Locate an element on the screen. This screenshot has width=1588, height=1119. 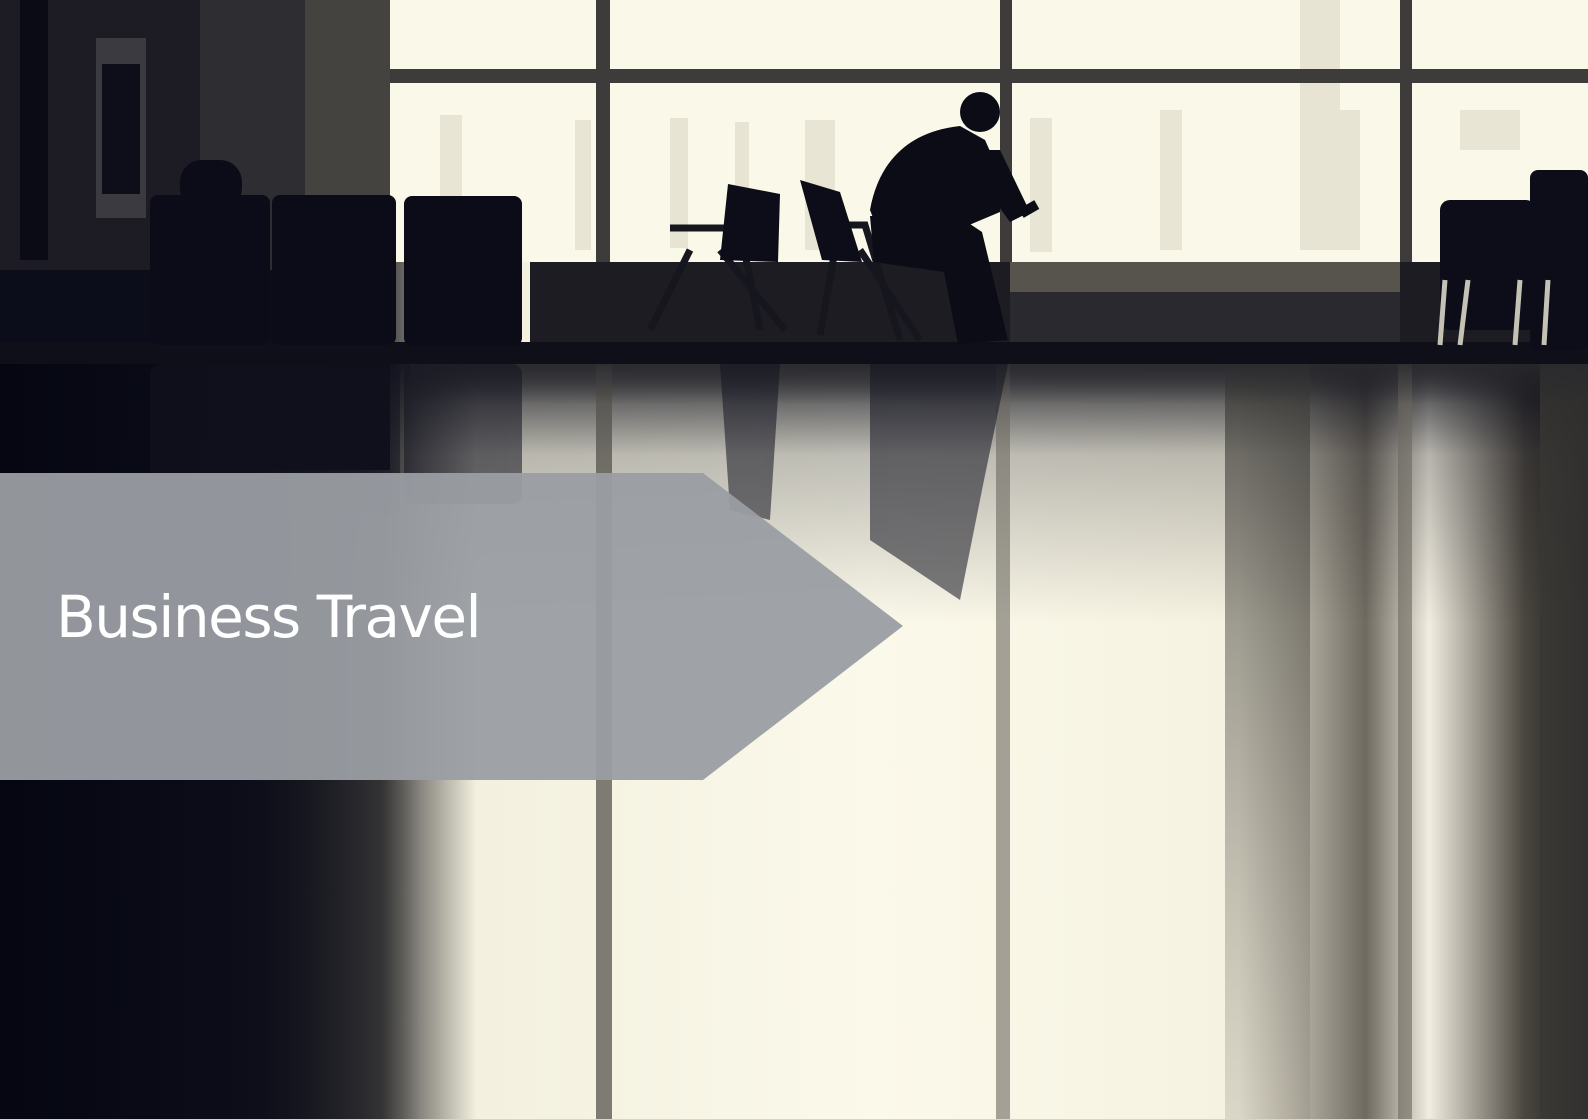
page-title: Business Travel is located at coordinates (269, 617).